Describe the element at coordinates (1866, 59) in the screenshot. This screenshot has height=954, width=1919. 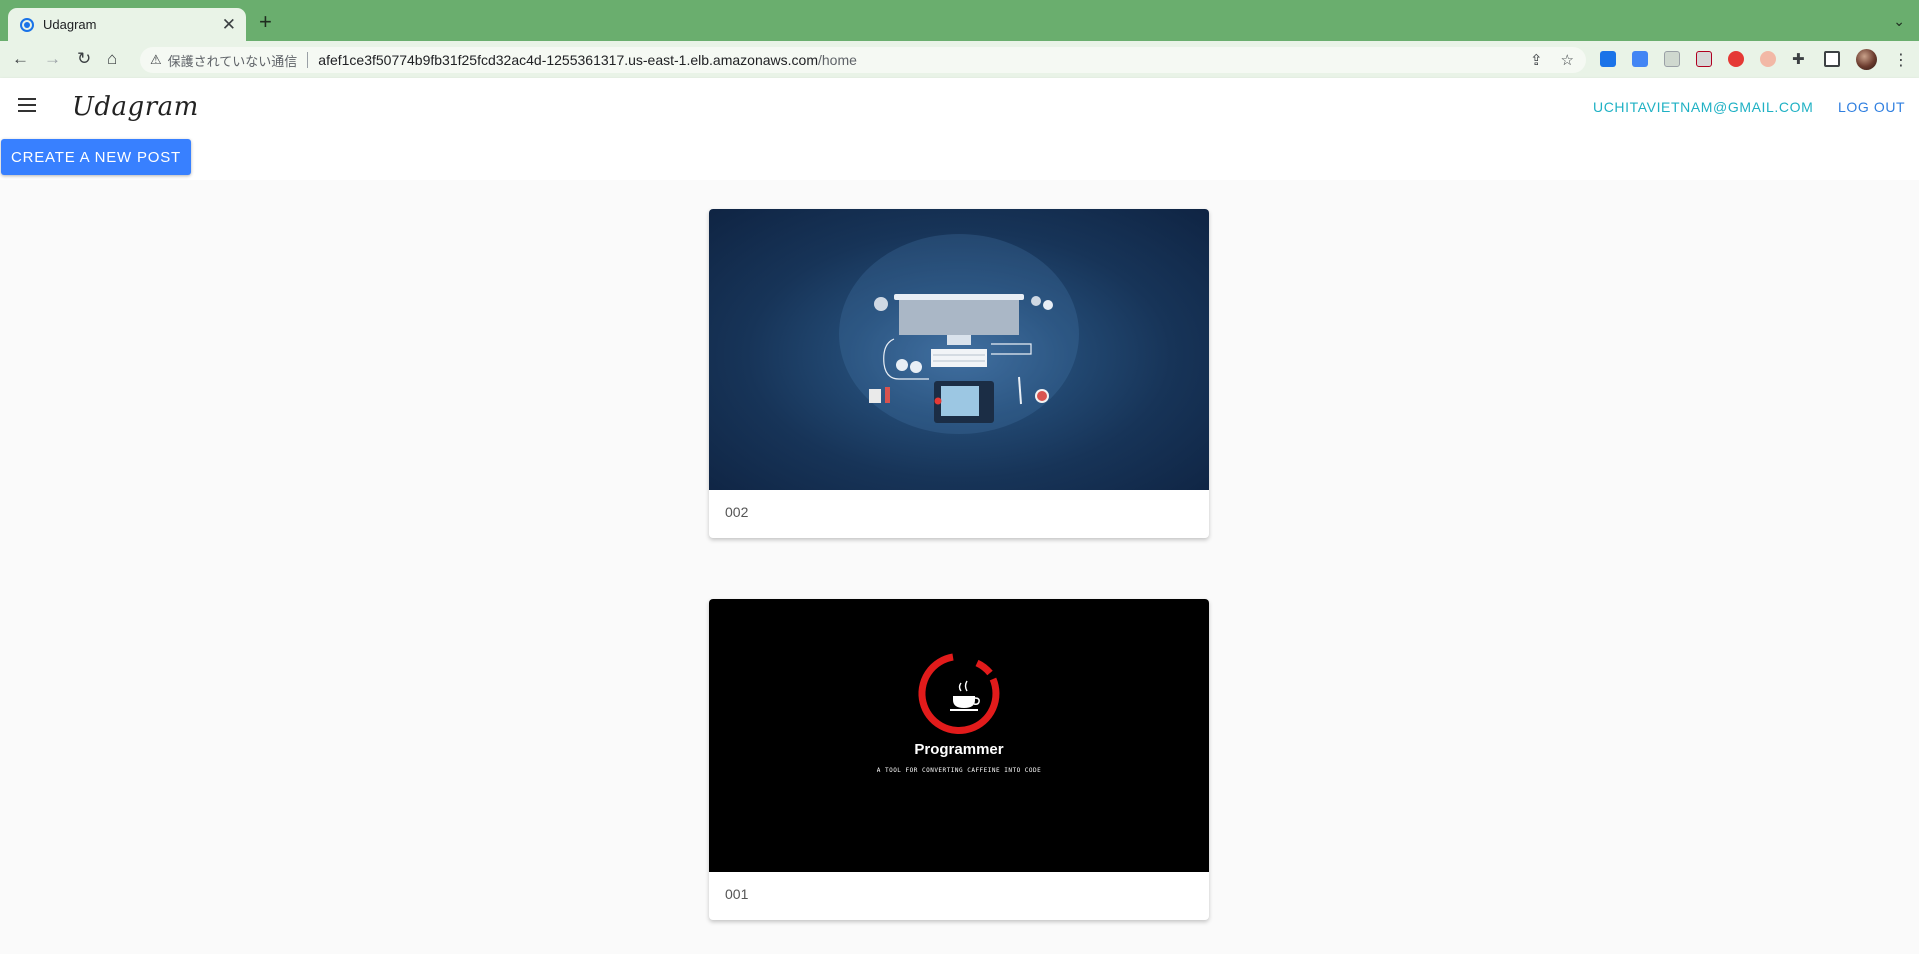
I see `profile-avatar` at that location.